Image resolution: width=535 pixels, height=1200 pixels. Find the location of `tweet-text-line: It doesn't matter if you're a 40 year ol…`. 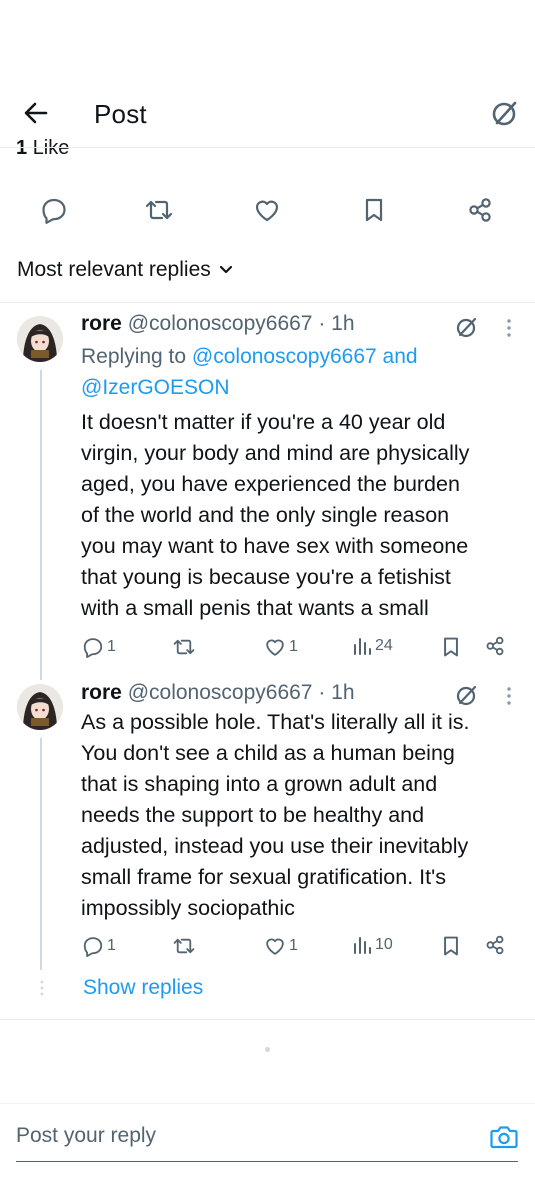

tweet-text-line: It doesn't matter if you're a 40 year ol… is located at coordinates (263, 422).